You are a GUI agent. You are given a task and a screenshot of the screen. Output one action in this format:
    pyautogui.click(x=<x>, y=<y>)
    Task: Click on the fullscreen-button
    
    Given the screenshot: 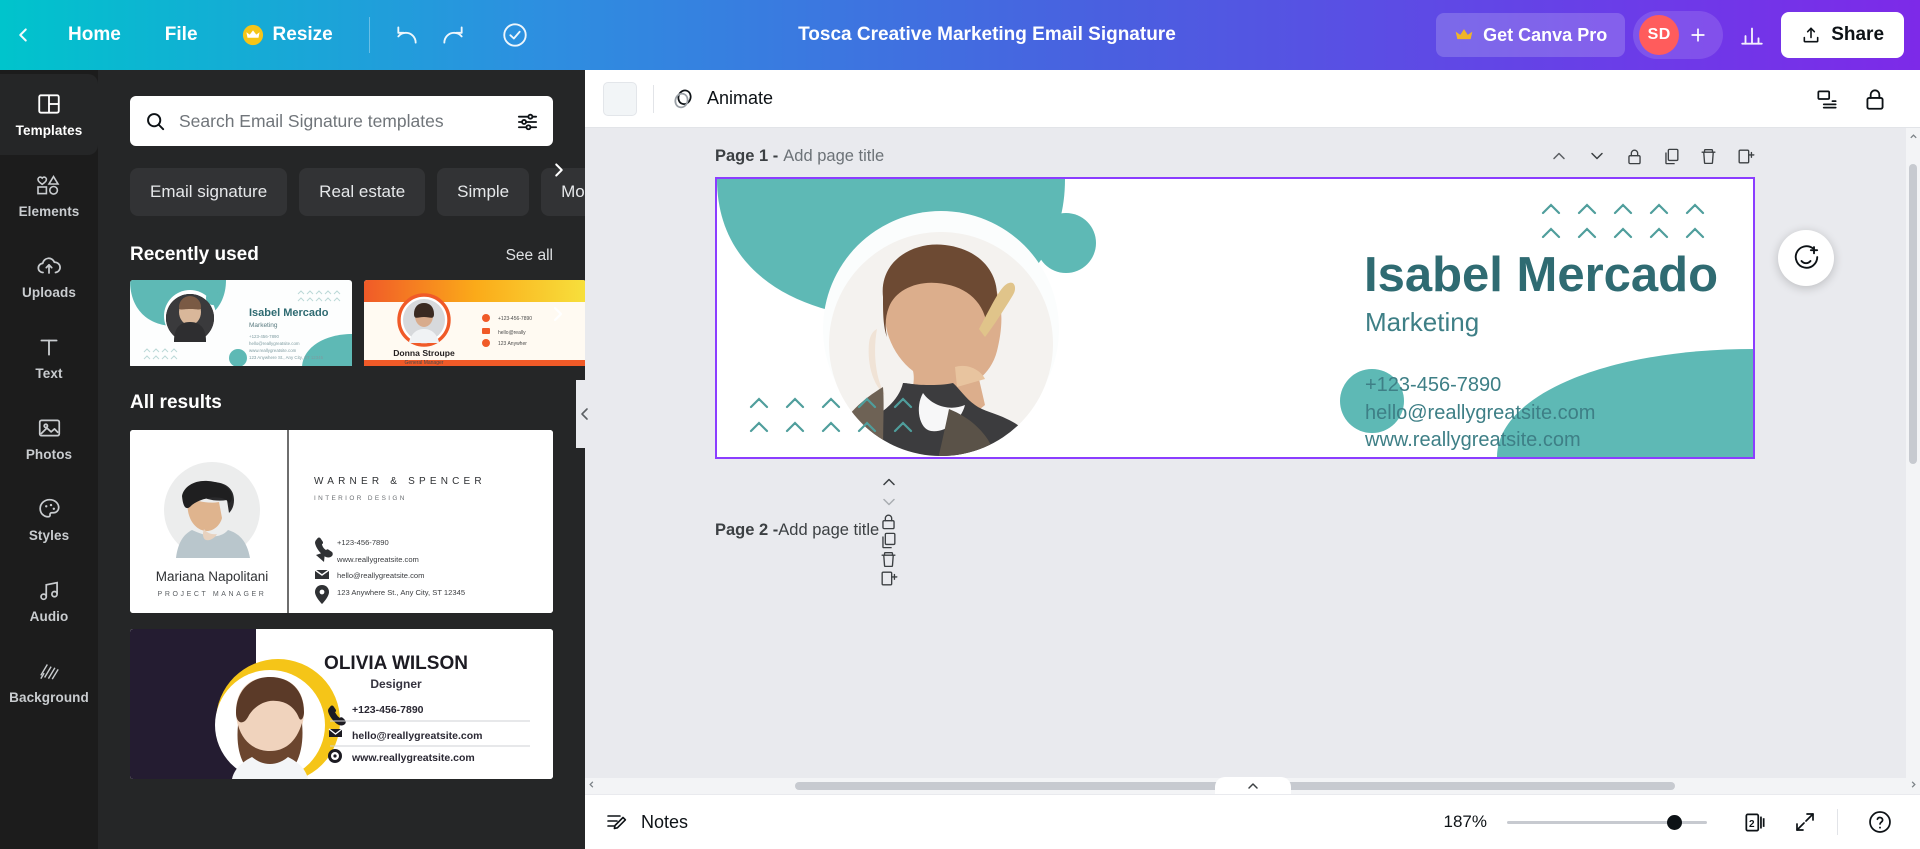 What is the action you would take?
    pyautogui.click(x=1805, y=822)
    